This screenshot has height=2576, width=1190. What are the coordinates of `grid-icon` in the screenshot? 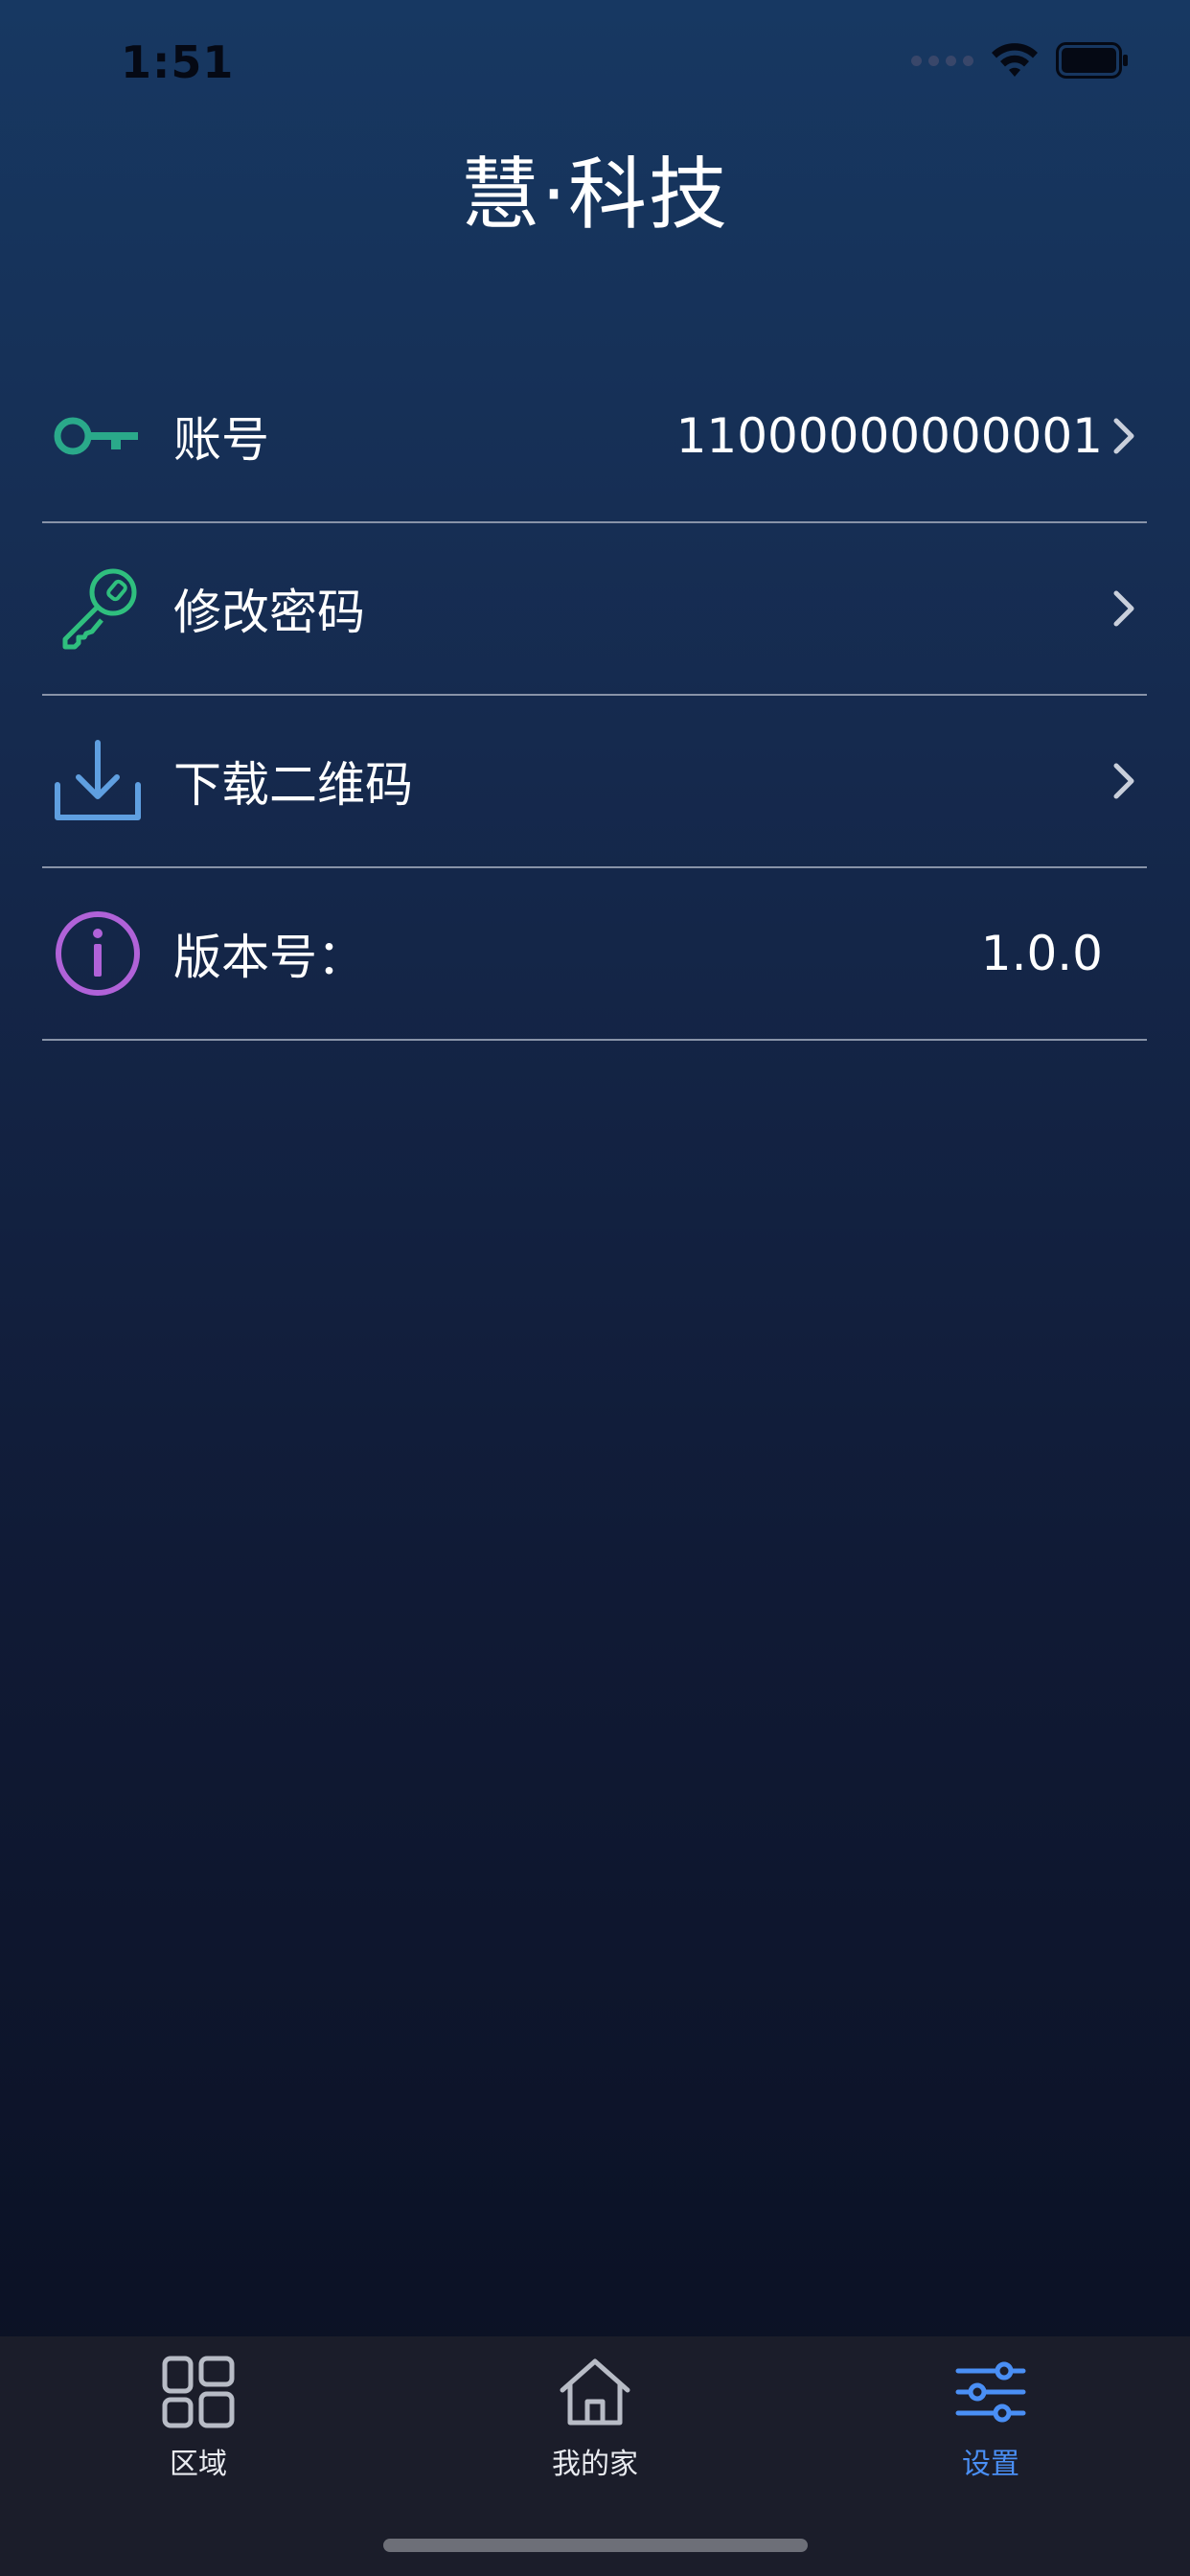 It's located at (199, 2392).